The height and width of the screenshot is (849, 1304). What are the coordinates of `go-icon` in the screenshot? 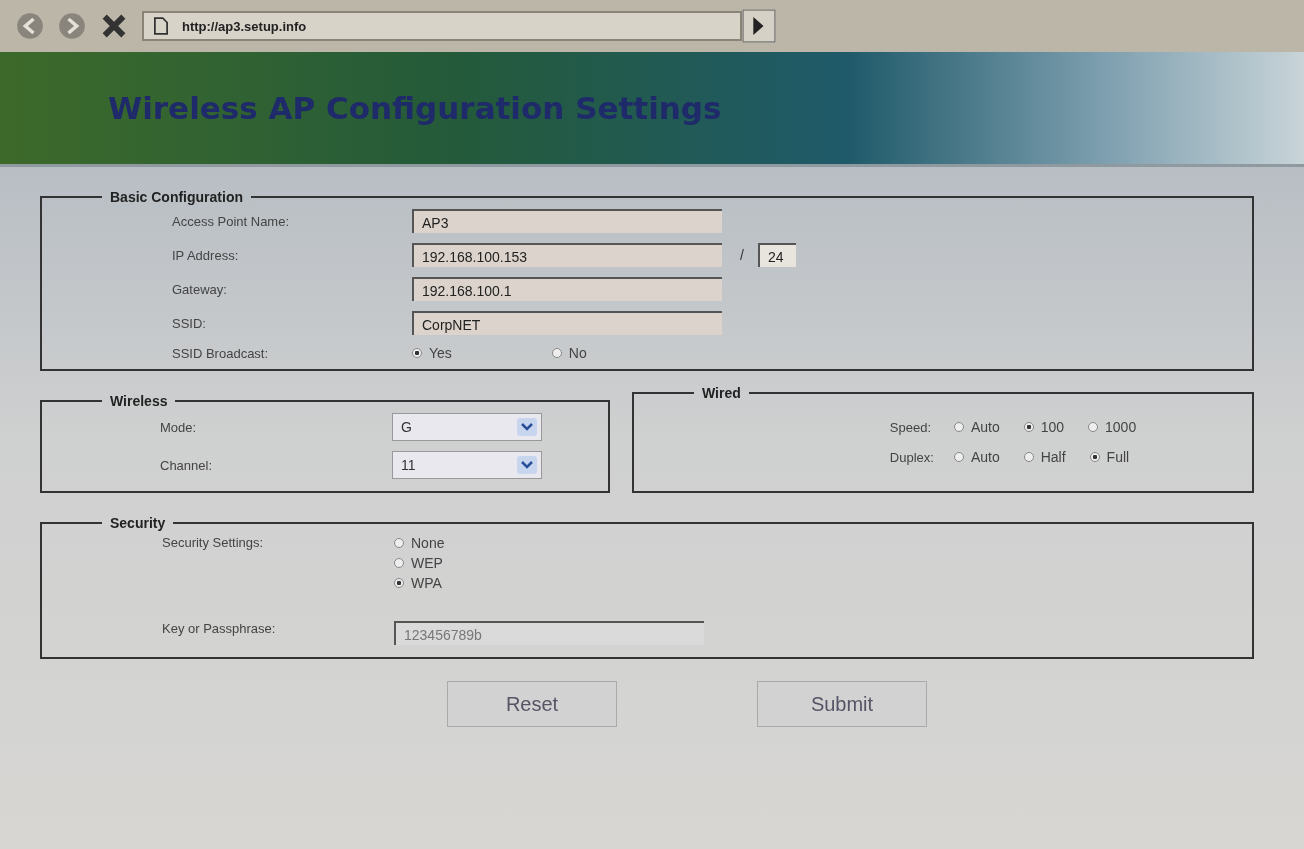 It's located at (759, 26).